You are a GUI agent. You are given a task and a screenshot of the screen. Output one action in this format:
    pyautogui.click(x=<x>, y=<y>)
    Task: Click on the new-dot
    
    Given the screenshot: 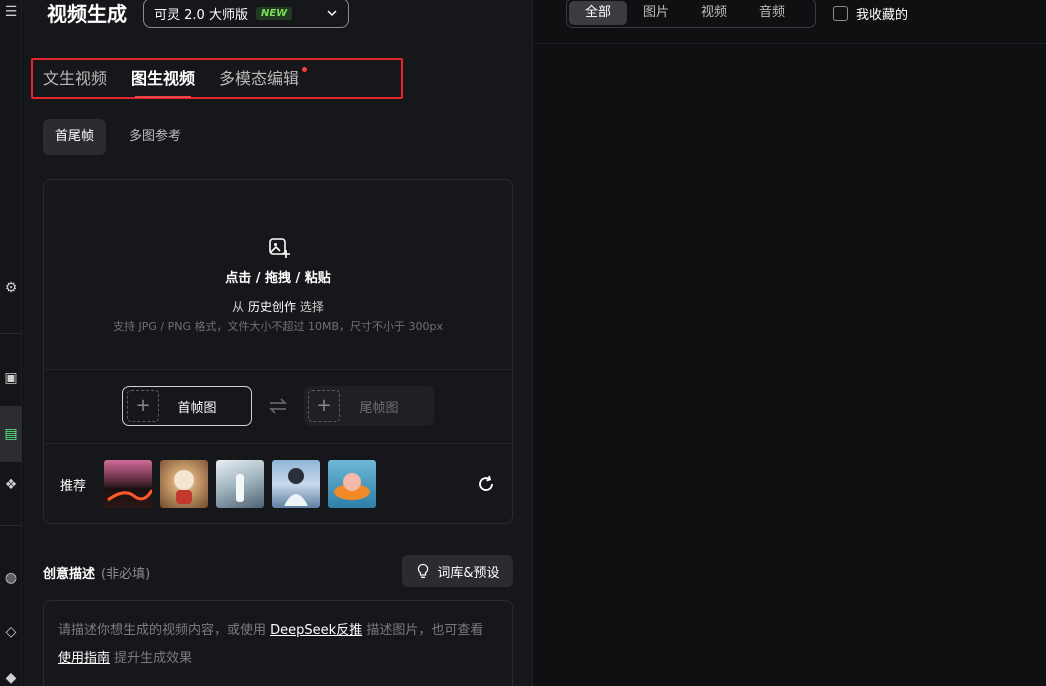 What is the action you would take?
    pyautogui.click(x=305, y=69)
    